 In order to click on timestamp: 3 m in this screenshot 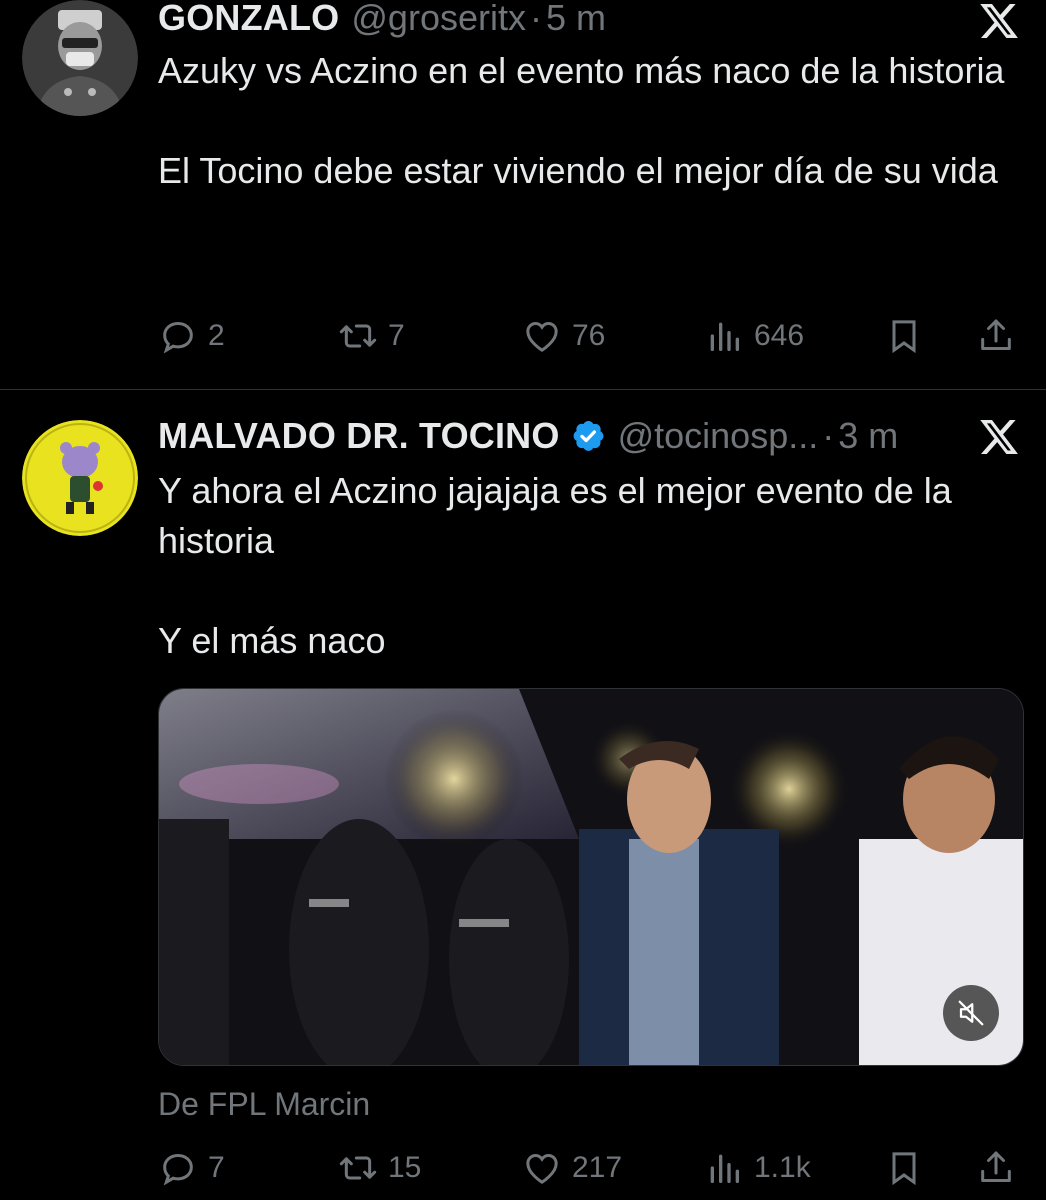, I will do `click(868, 436)`.